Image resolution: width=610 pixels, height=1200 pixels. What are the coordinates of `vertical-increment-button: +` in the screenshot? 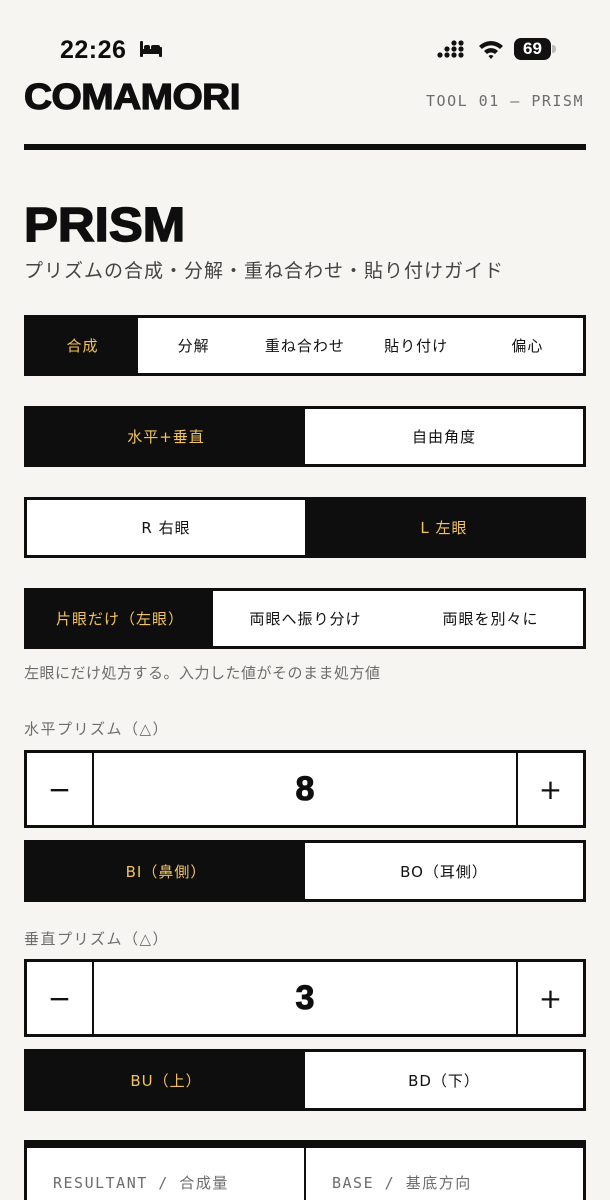 It's located at (549, 998).